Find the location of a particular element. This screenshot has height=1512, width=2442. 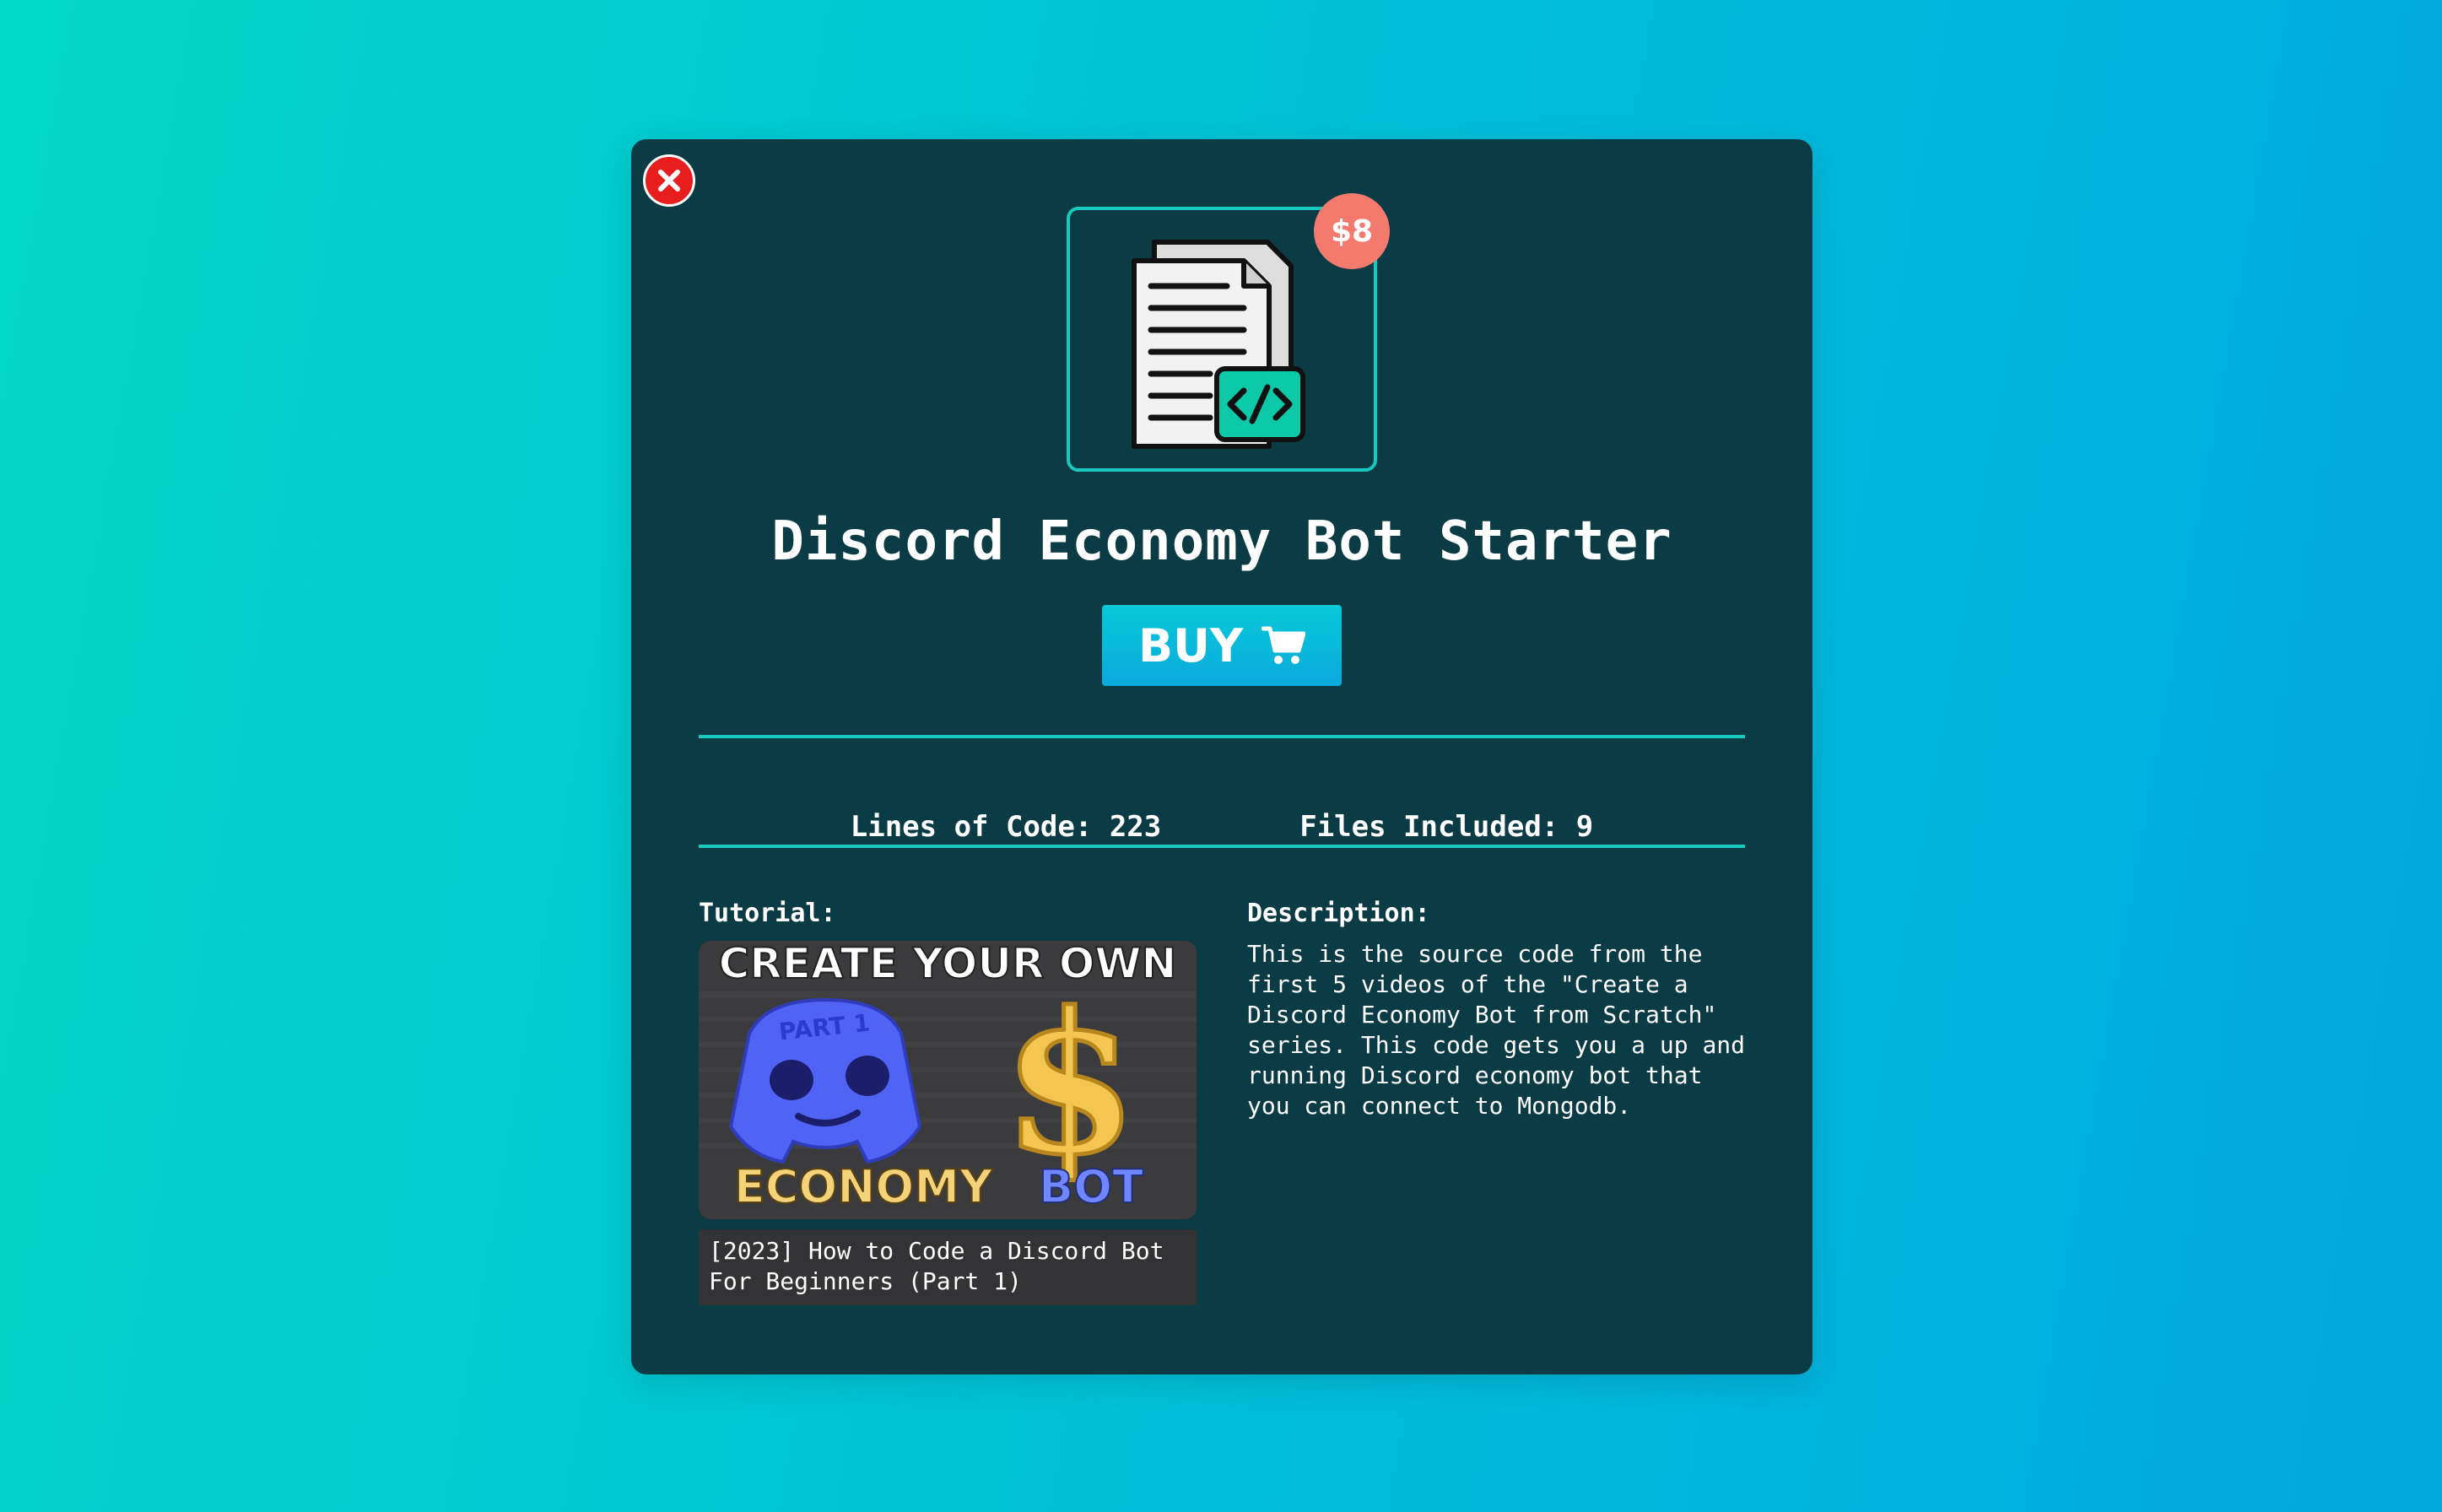

lines-of-code-label: Lines of Code: is located at coordinates (971, 827).